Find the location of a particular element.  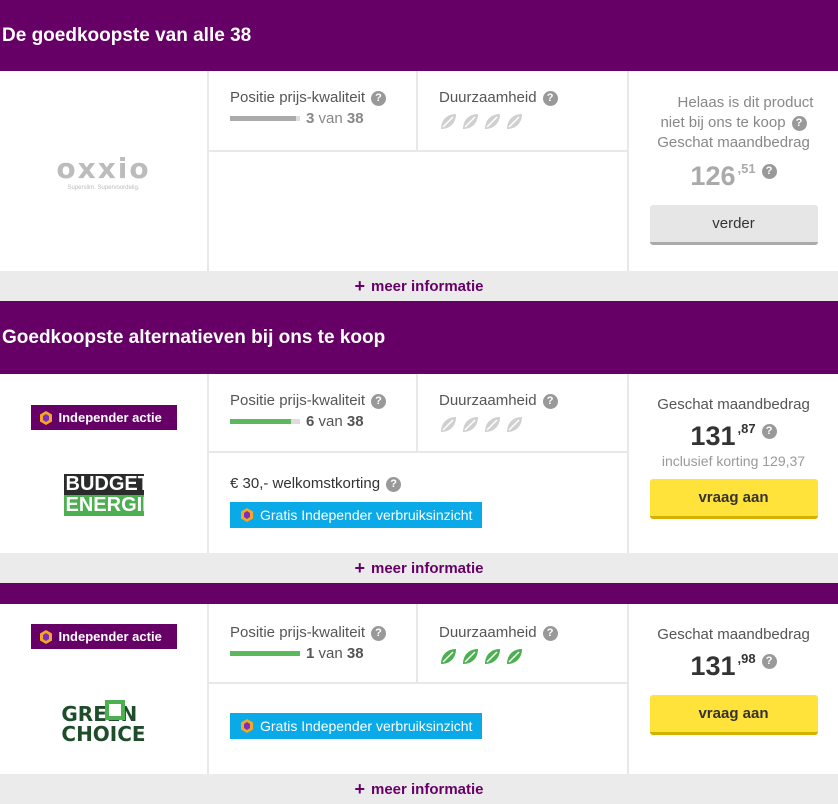

rank-value: 3 is located at coordinates (310, 118).